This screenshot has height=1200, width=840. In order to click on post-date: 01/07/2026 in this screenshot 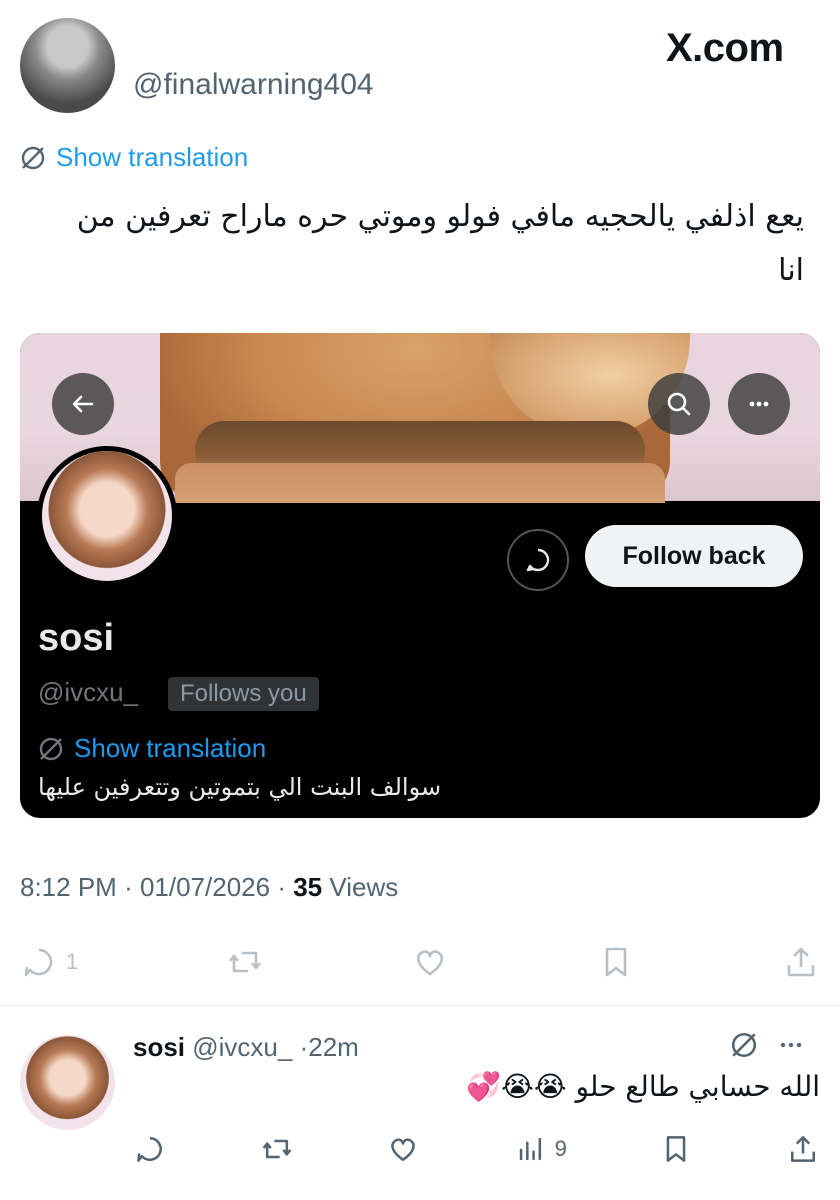, I will do `click(205, 887)`.